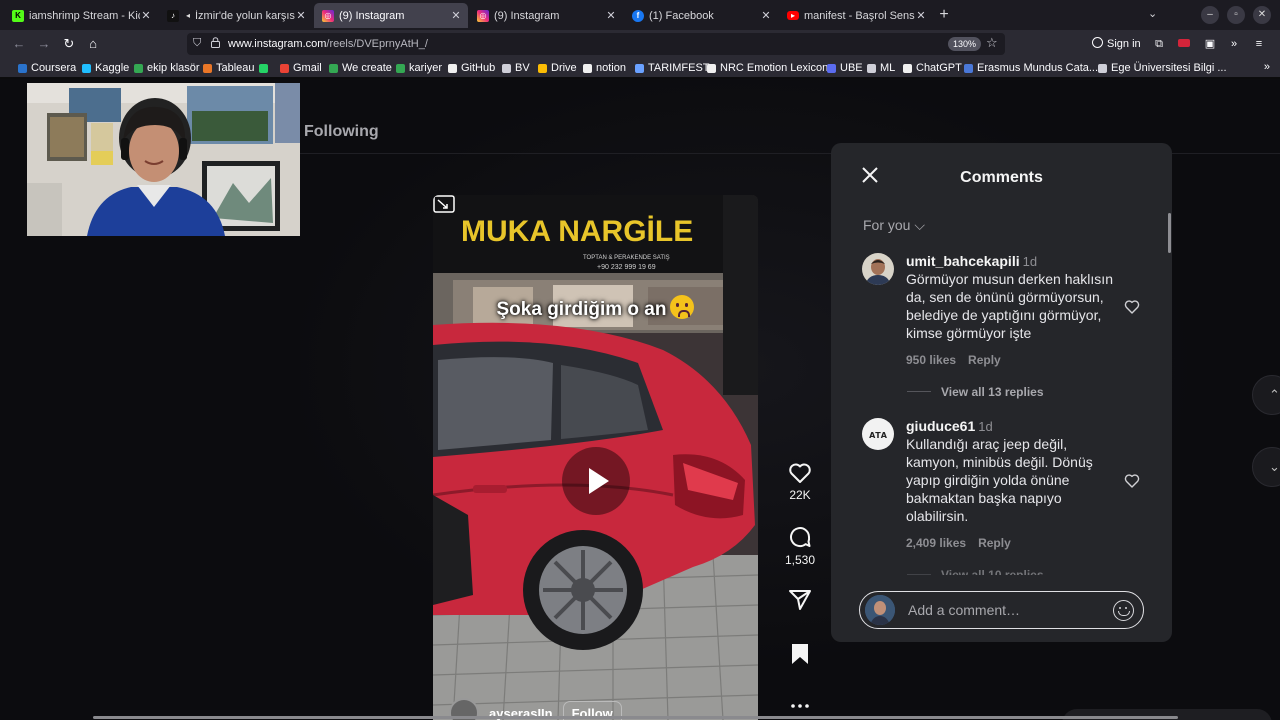 The height and width of the screenshot is (720, 1280). What do you see at coordinates (626, 258) in the screenshot?
I see `shop-sub-text: TOPTAN & PERAKENDE SATIŞ` at bounding box center [626, 258].